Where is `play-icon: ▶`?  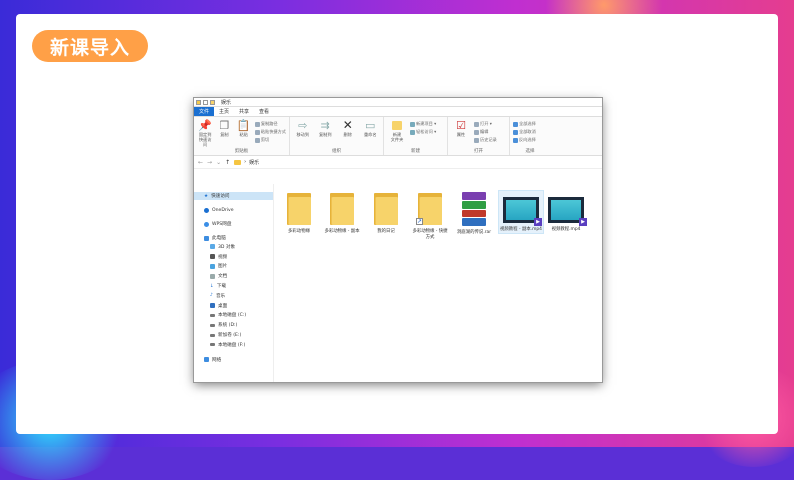
play-icon: ▶ is located at coordinates (538, 222).